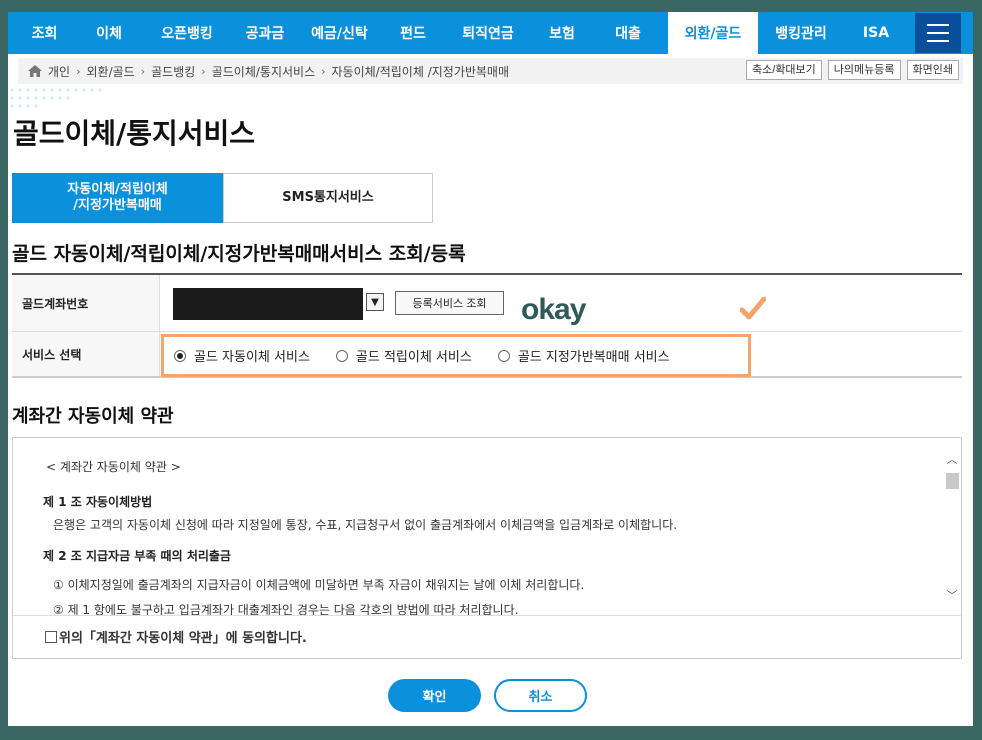 The image size is (982, 740). What do you see at coordinates (173, 71) in the screenshot?
I see `breadcrumb-item: 골드뱅킹` at bounding box center [173, 71].